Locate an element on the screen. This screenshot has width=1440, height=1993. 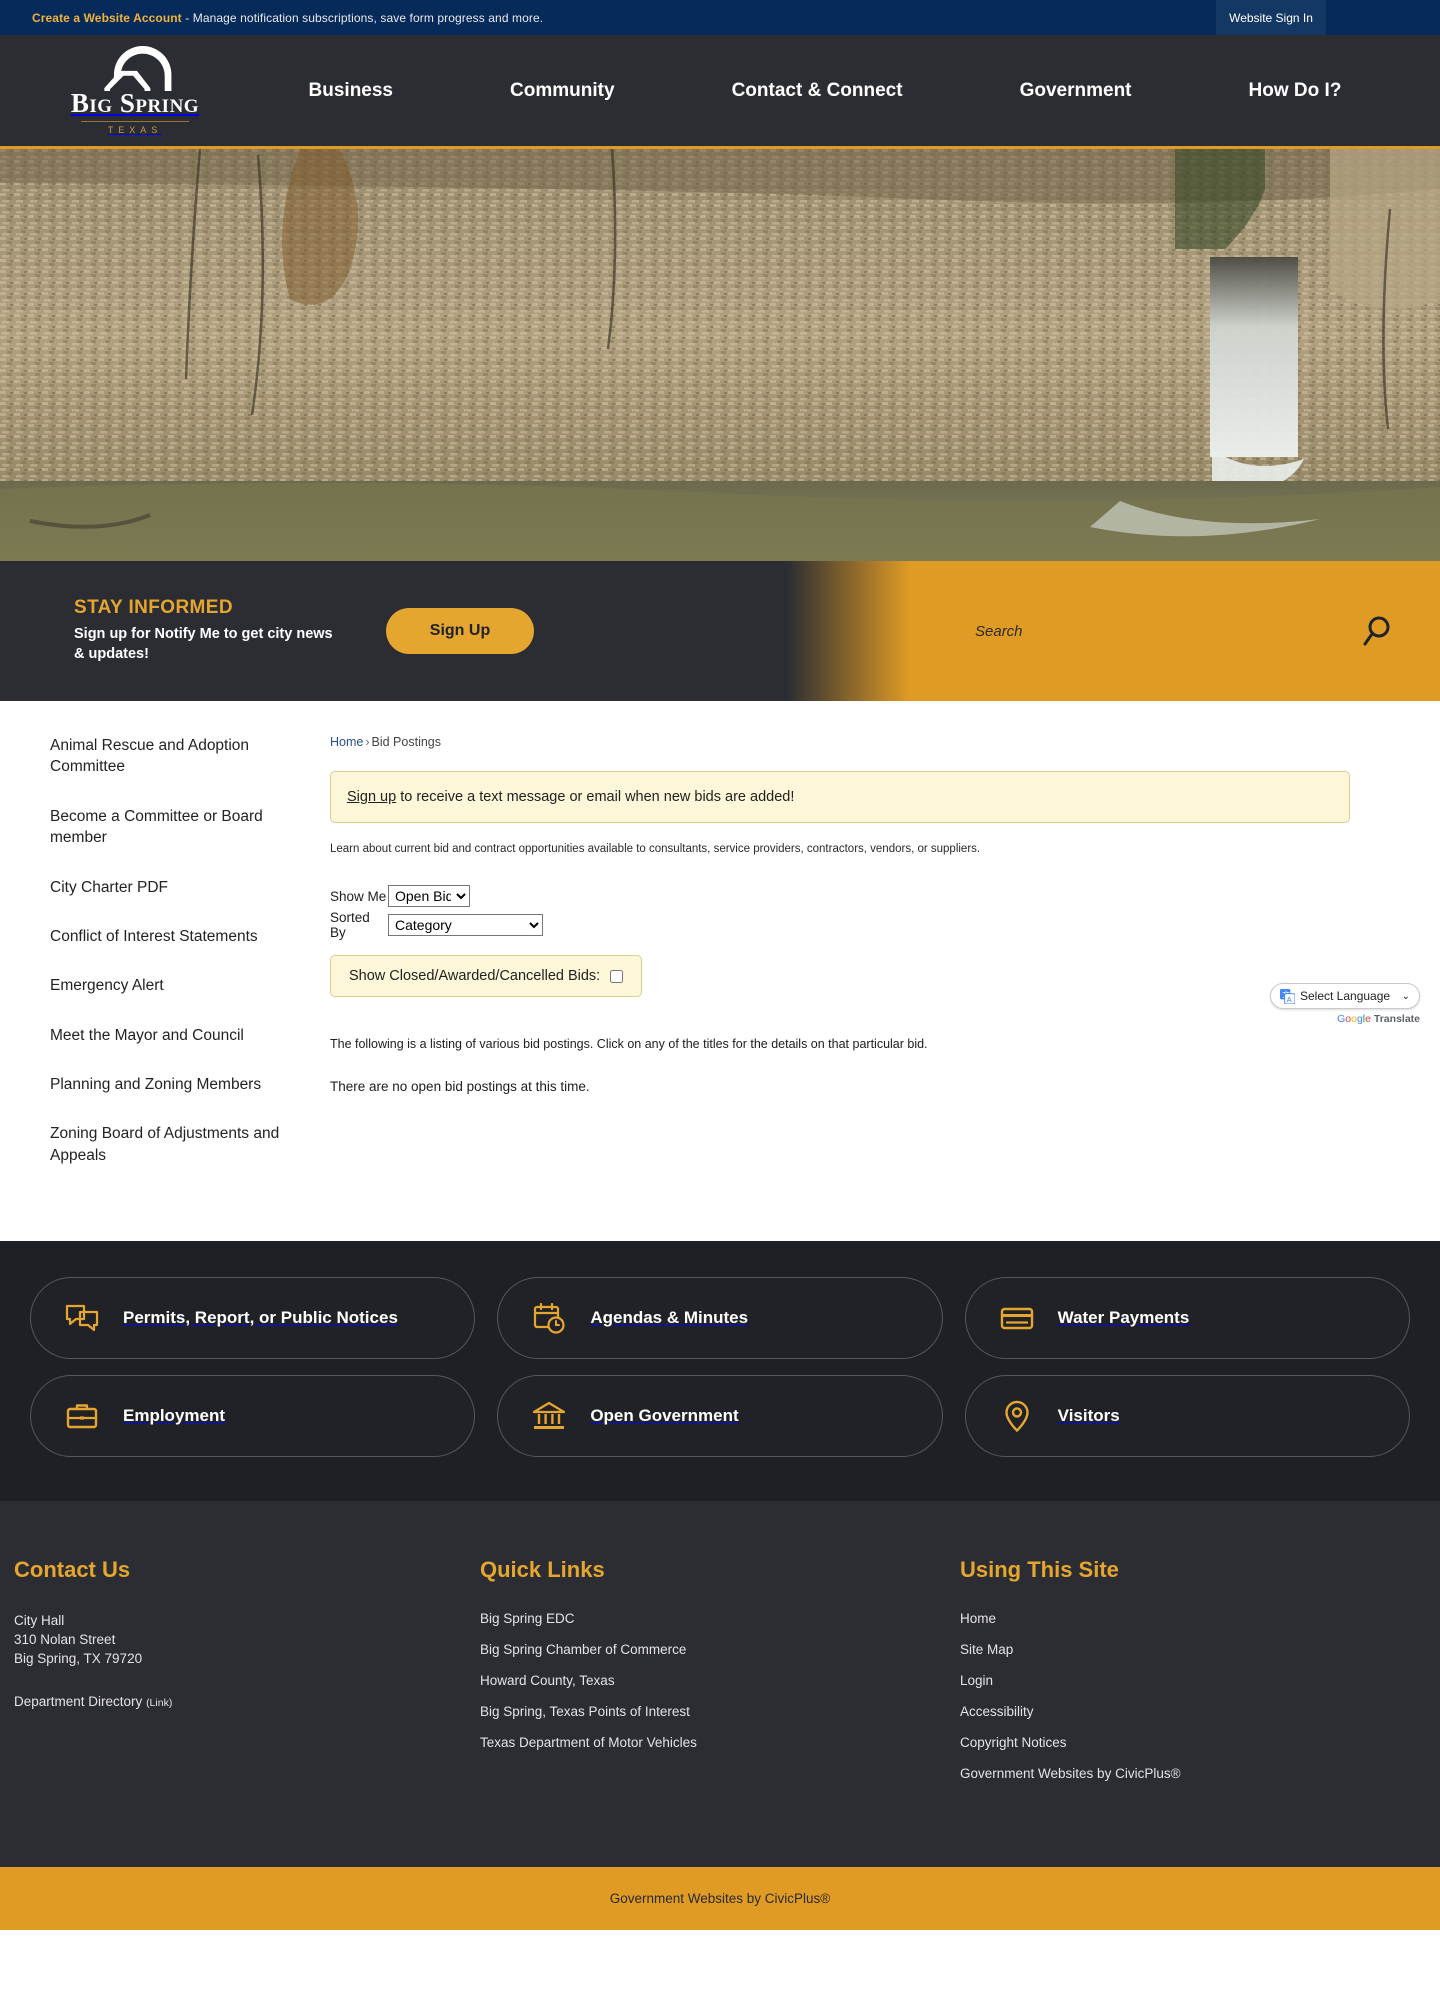
tile-label: Employment is located at coordinates (174, 1415).